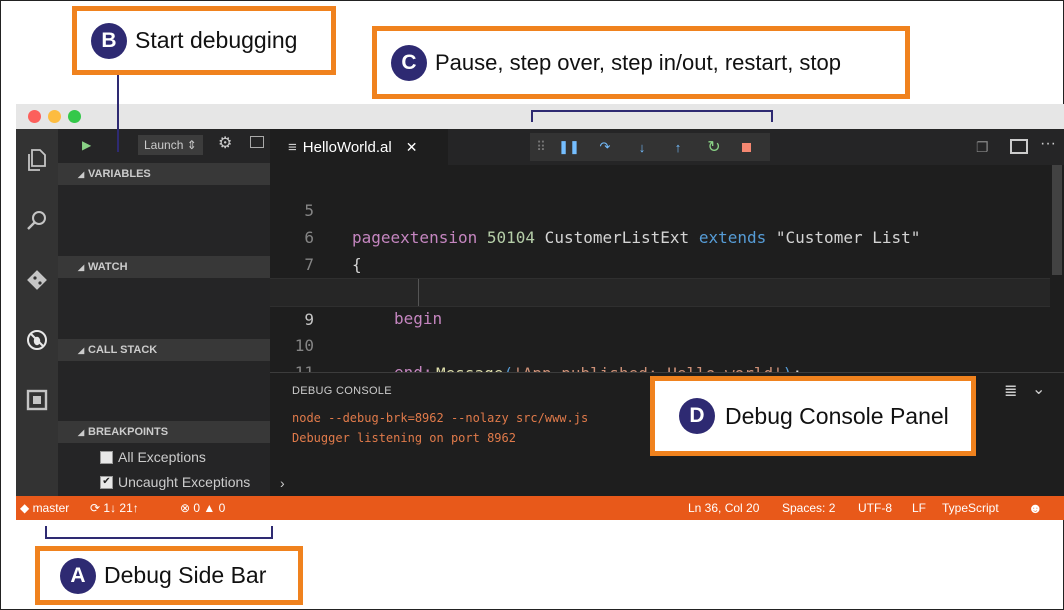  I want to click on code-line-6: 6 {, so click(660, 235).